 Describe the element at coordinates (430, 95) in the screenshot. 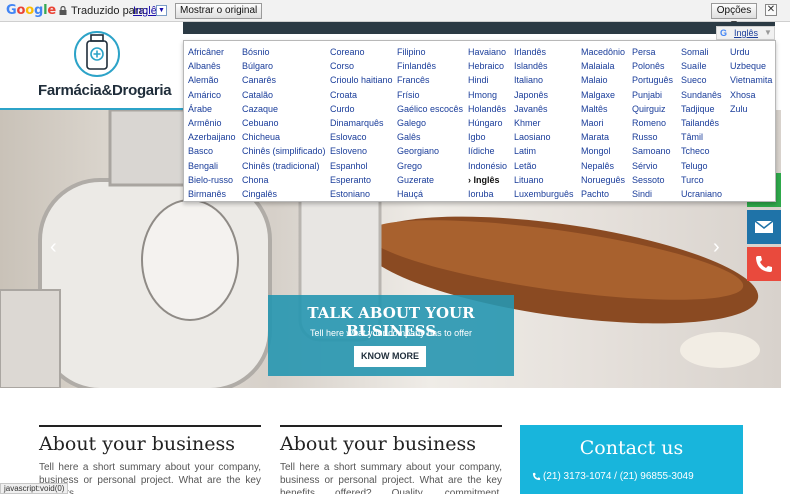

I see `language-option: Frísio` at that location.